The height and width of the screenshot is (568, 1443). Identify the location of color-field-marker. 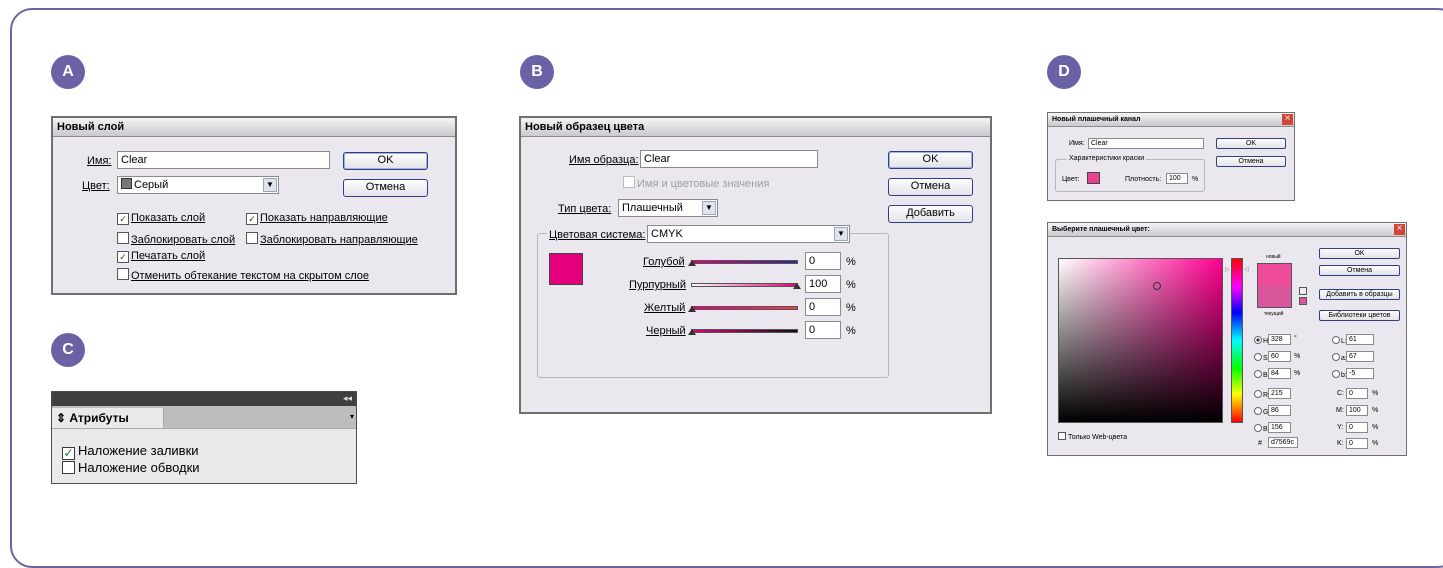
(1157, 286).